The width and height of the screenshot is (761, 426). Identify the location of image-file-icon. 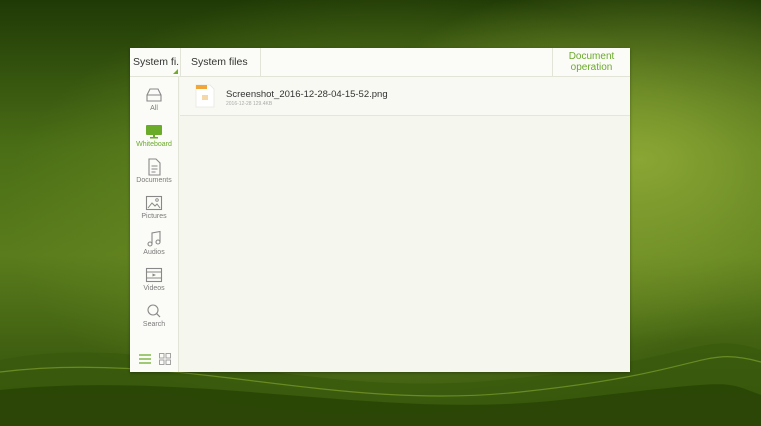
(205, 96).